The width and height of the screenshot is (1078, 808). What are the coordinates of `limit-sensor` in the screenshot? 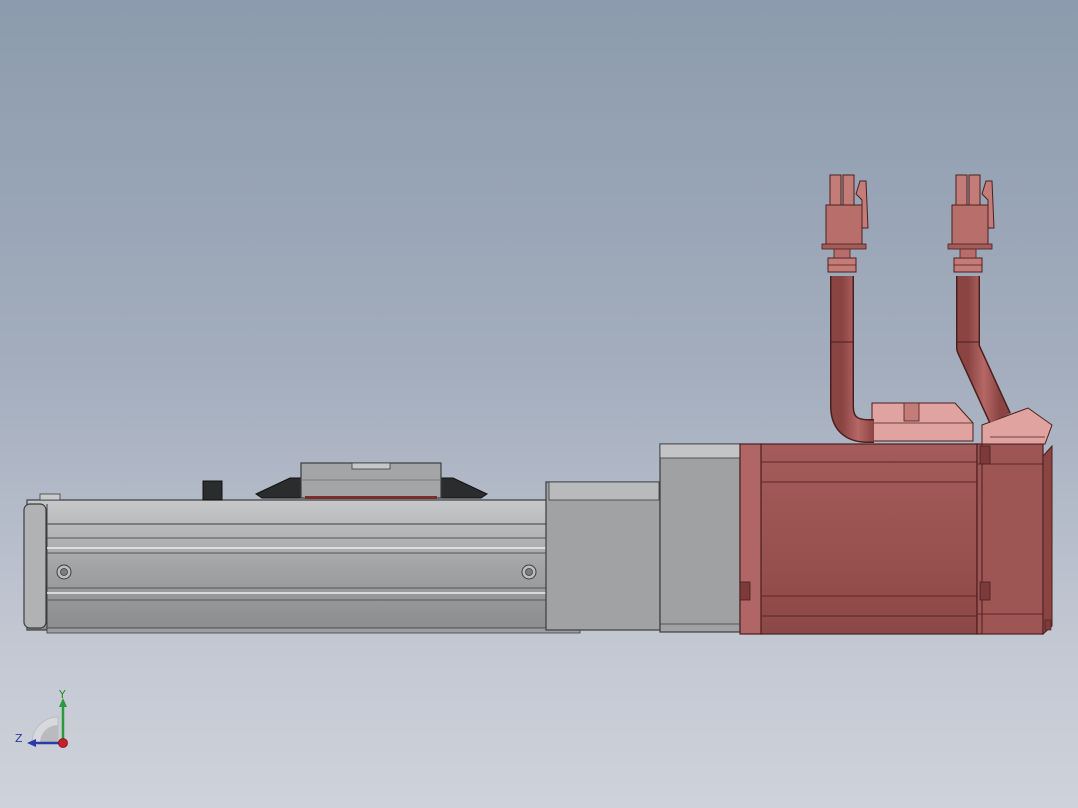 It's located at (212, 490).